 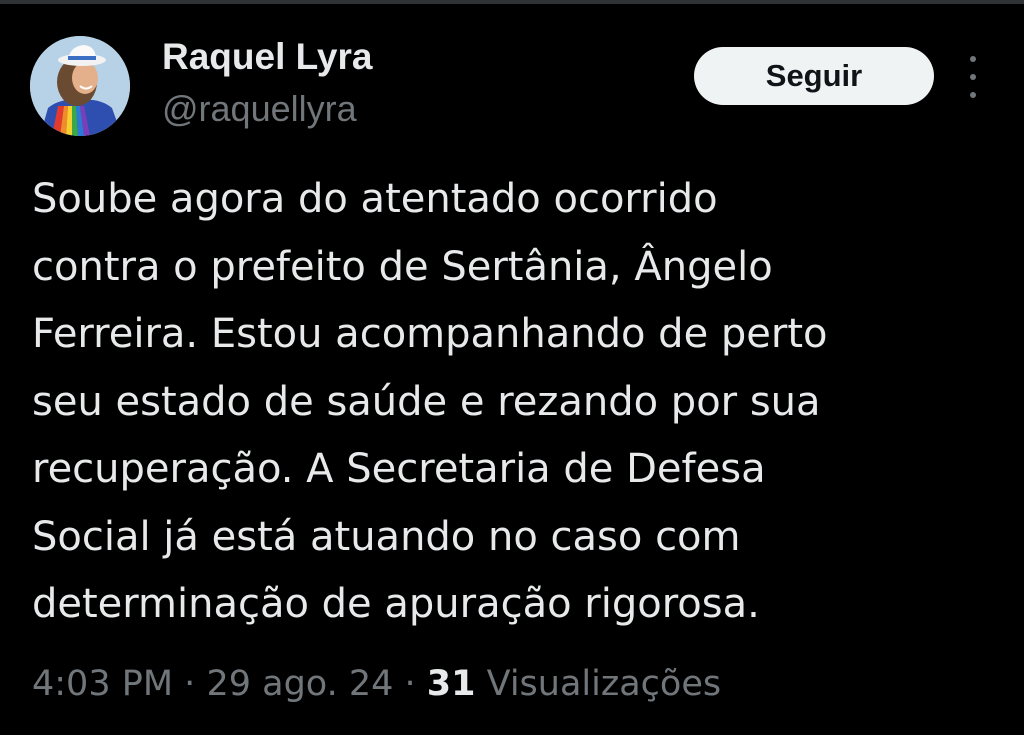 I want to click on follow-button: Seguir, so click(x=814, y=76).